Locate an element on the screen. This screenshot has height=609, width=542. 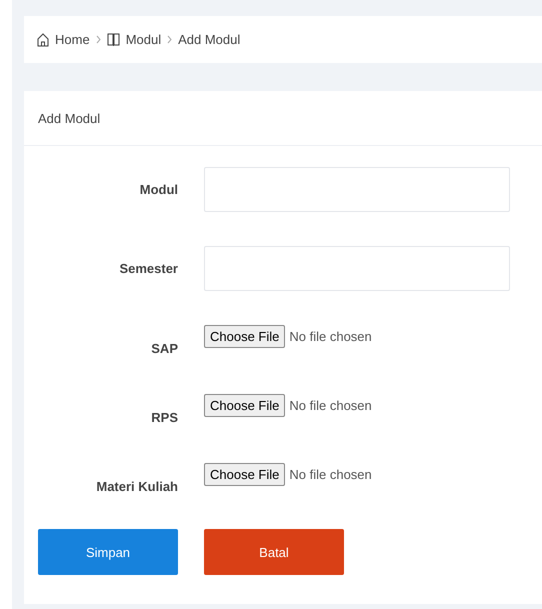
save-button: Simpan is located at coordinates (108, 552).